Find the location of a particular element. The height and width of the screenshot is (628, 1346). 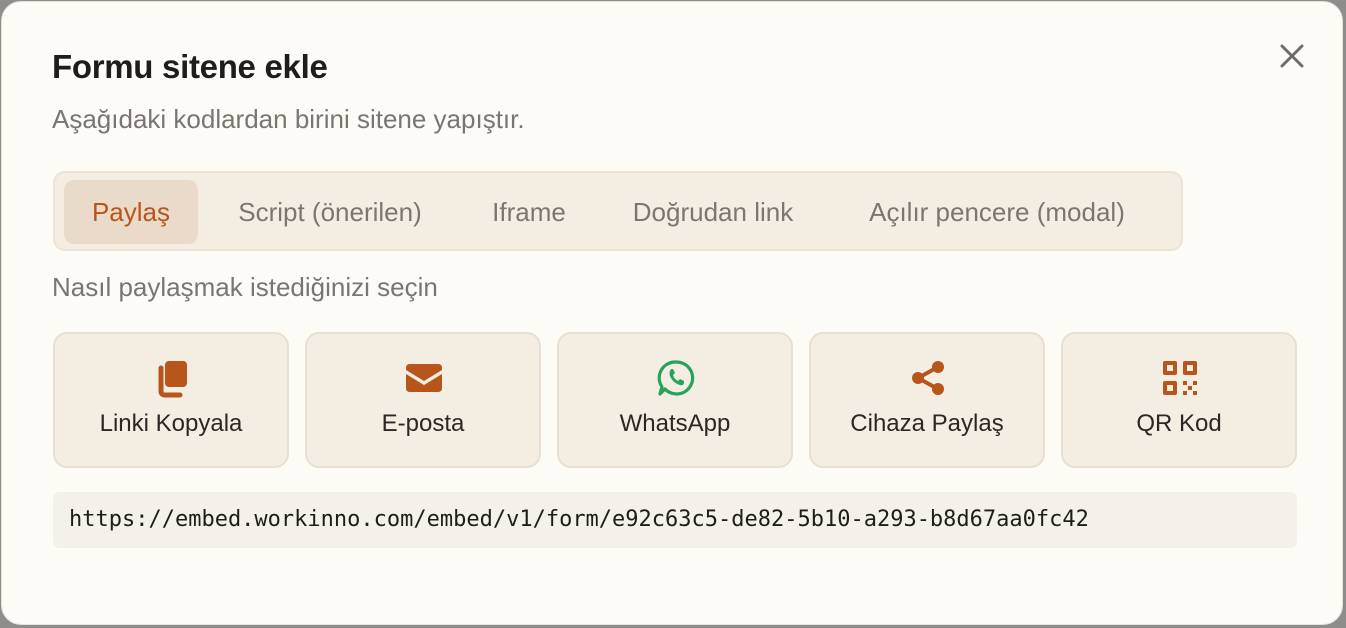

email-label: E-posta is located at coordinates (423, 423).